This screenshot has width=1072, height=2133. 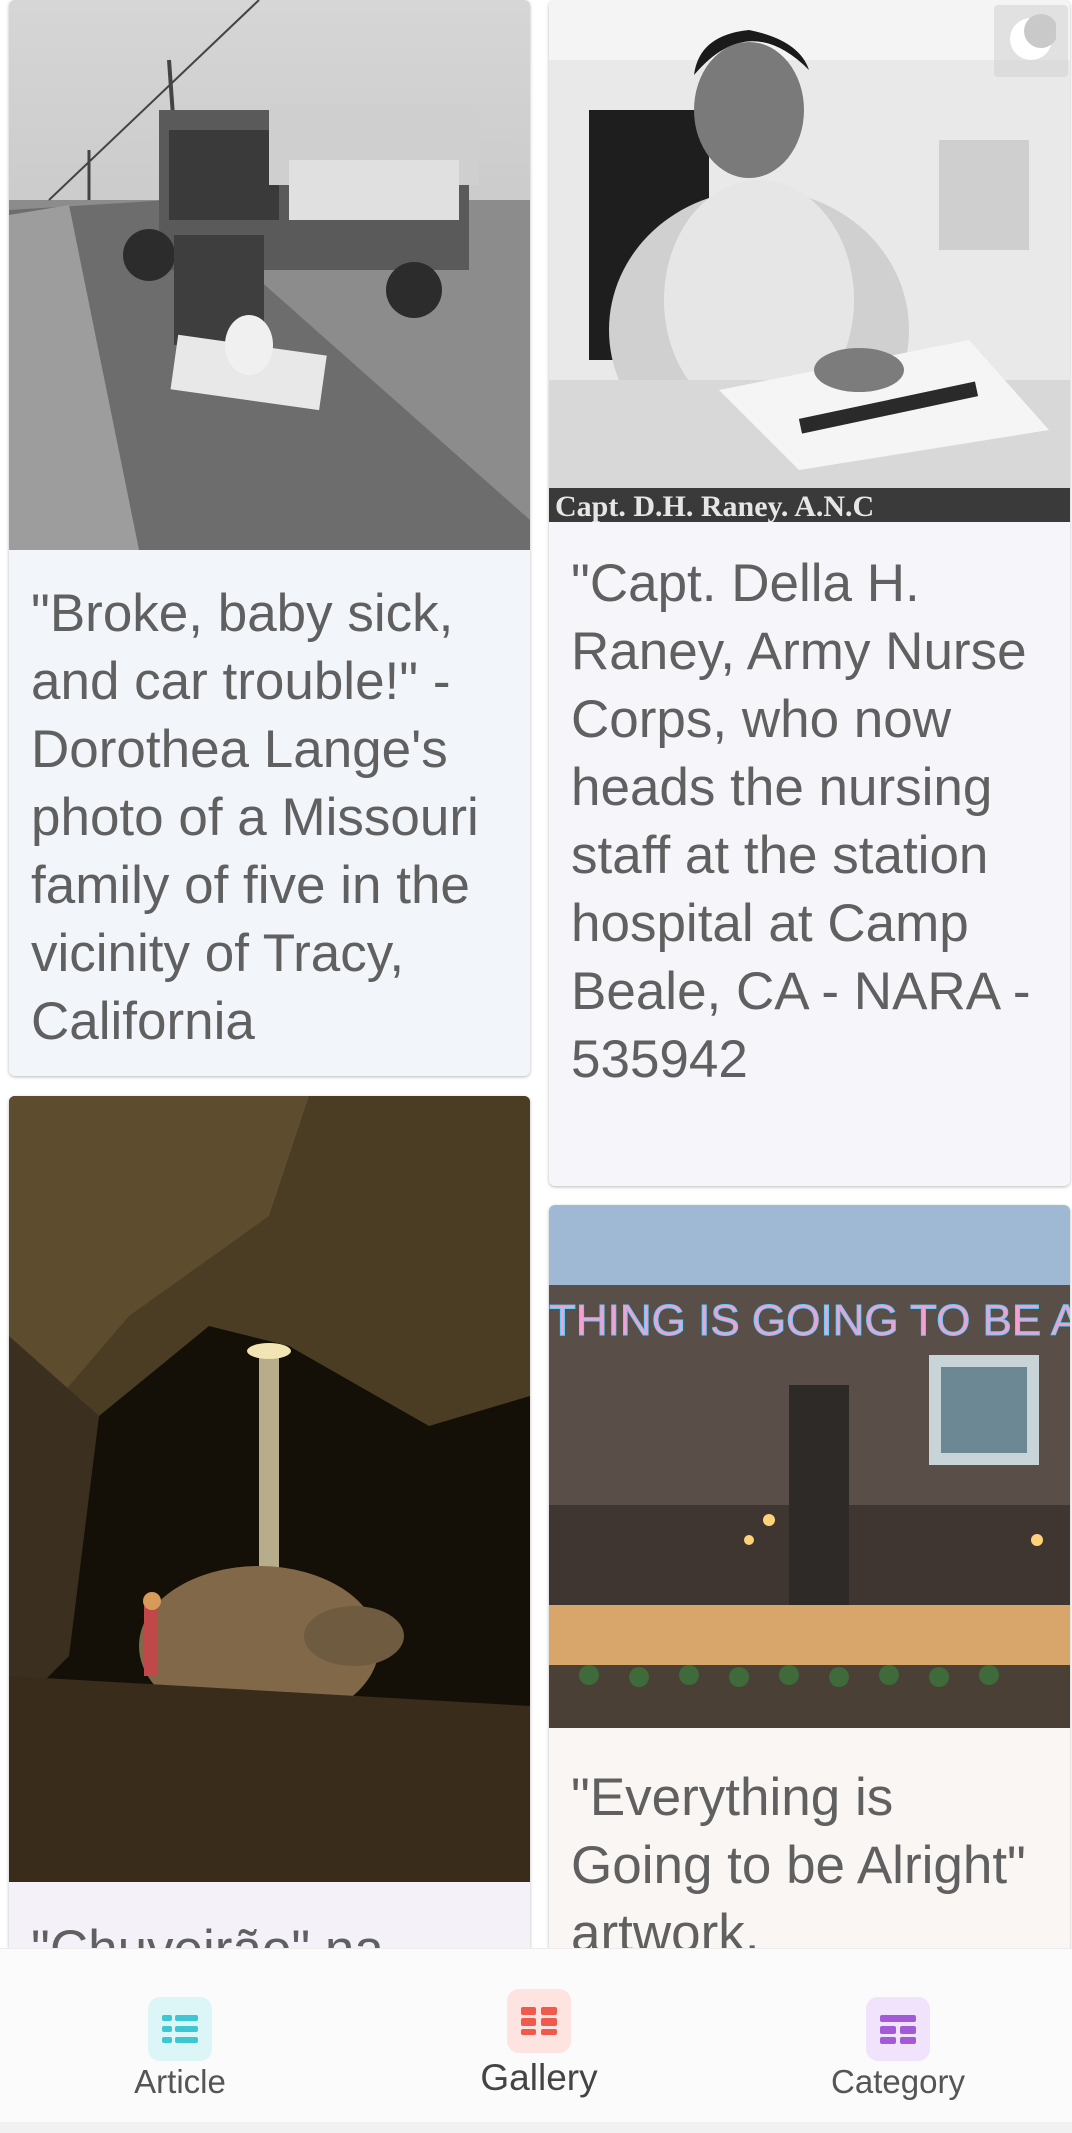 What do you see at coordinates (809, 1320) in the screenshot?
I see `neon-text: THING IS GOING TO BE A` at bounding box center [809, 1320].